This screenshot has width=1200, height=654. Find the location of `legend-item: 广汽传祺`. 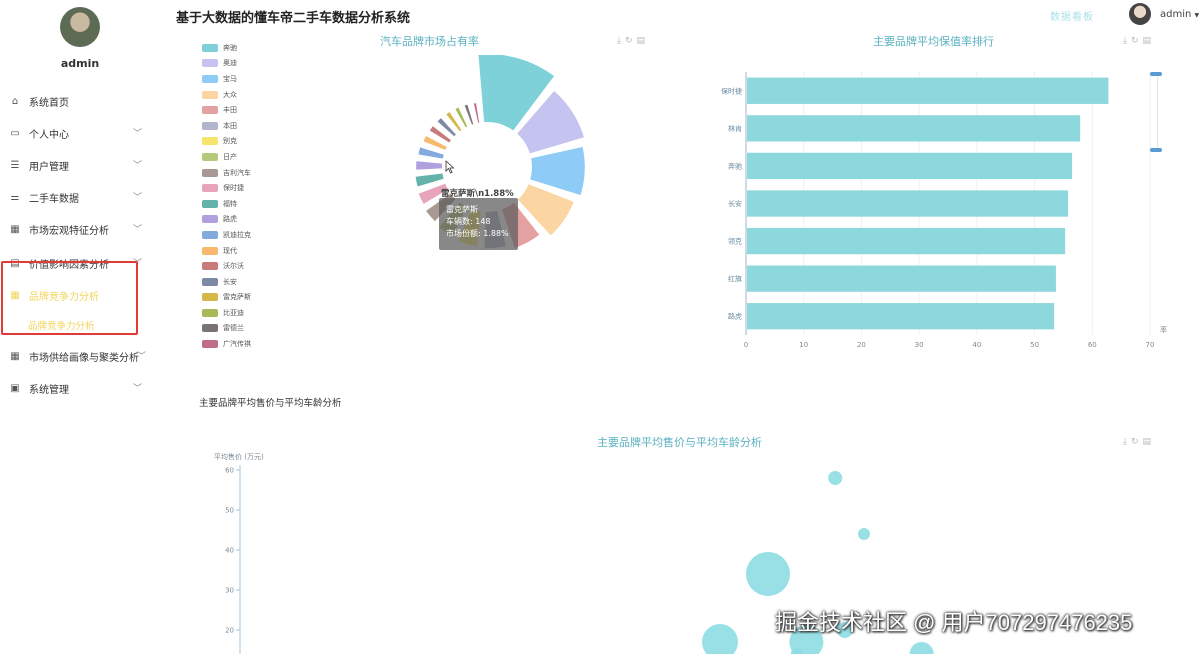

legend-item: 广汽传祺 is located at coordinates (226, 344).